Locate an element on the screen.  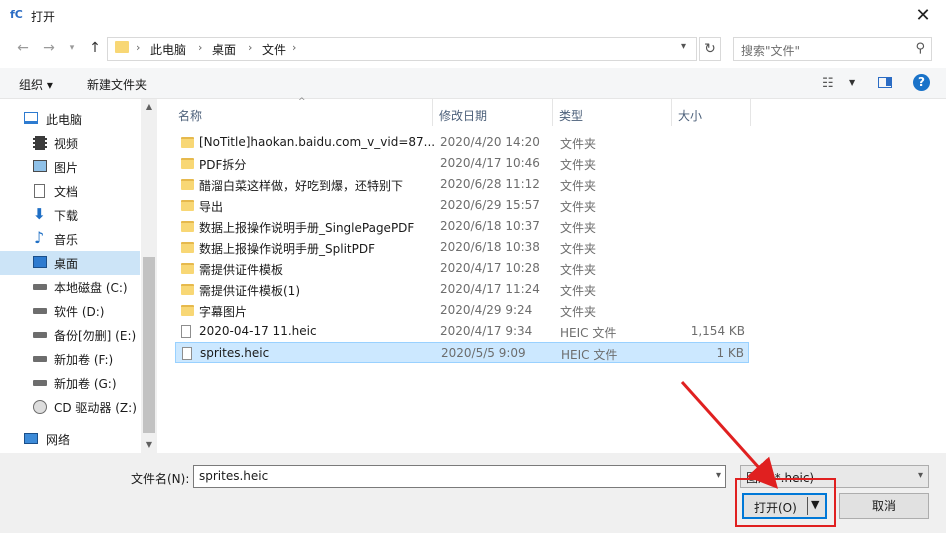
file-name: 字幕图片 is located at coordinates (223, 312).